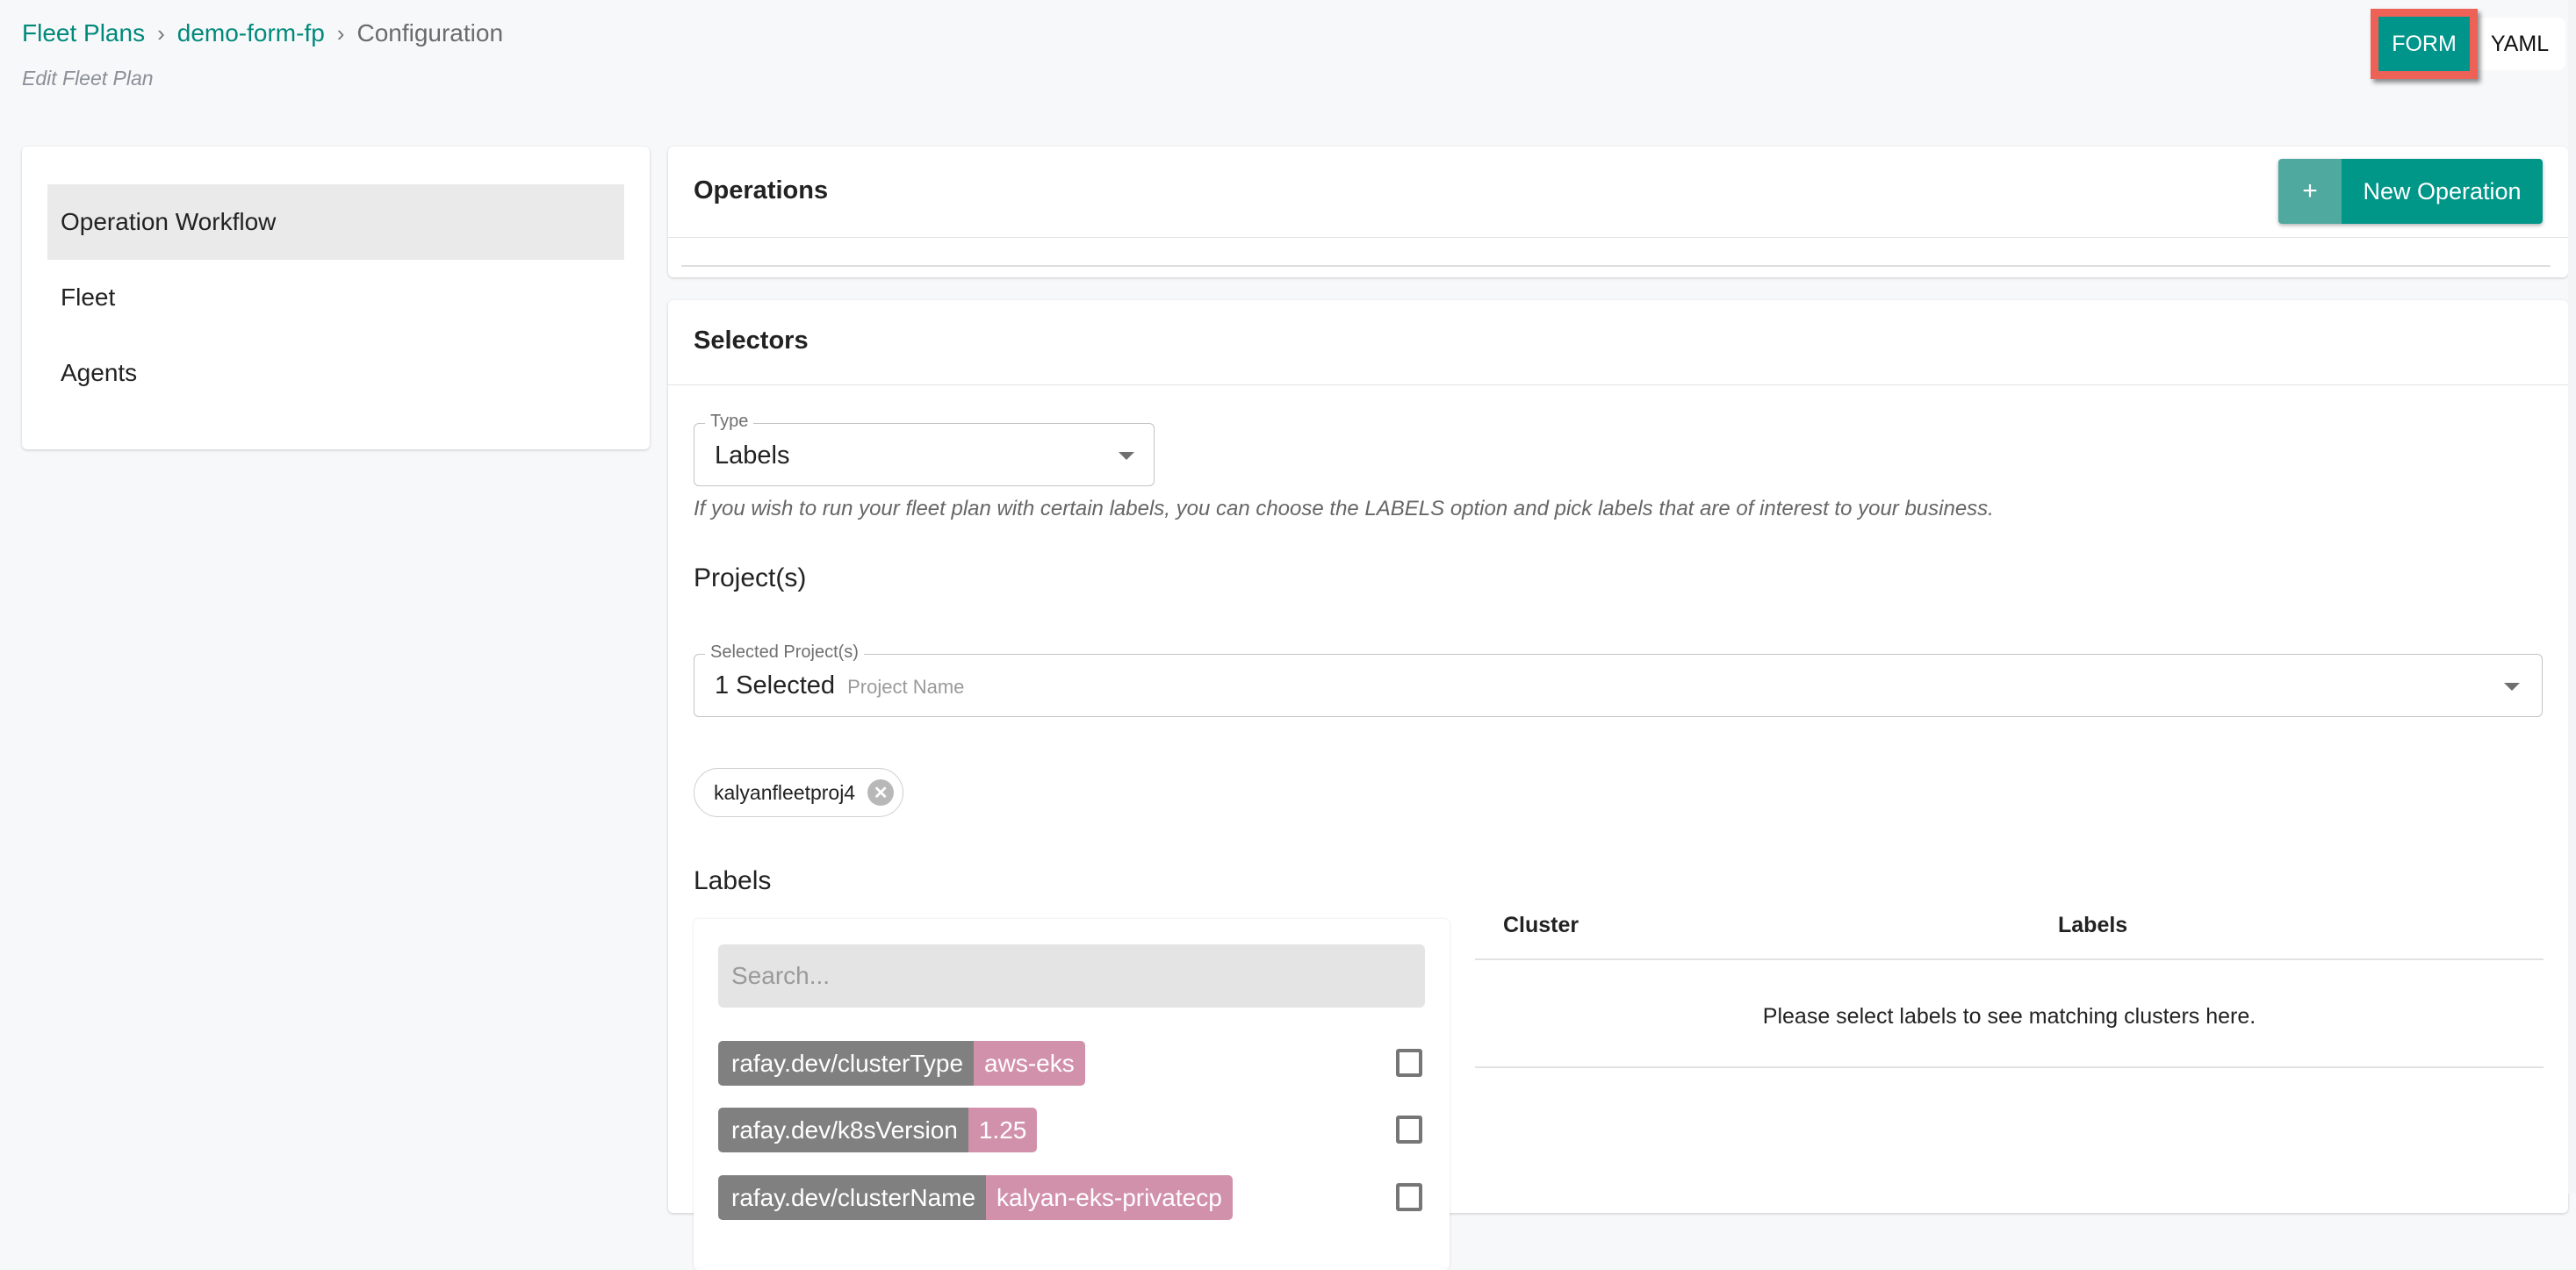  I want to click on operations-title: Operations, so click(761, 190).